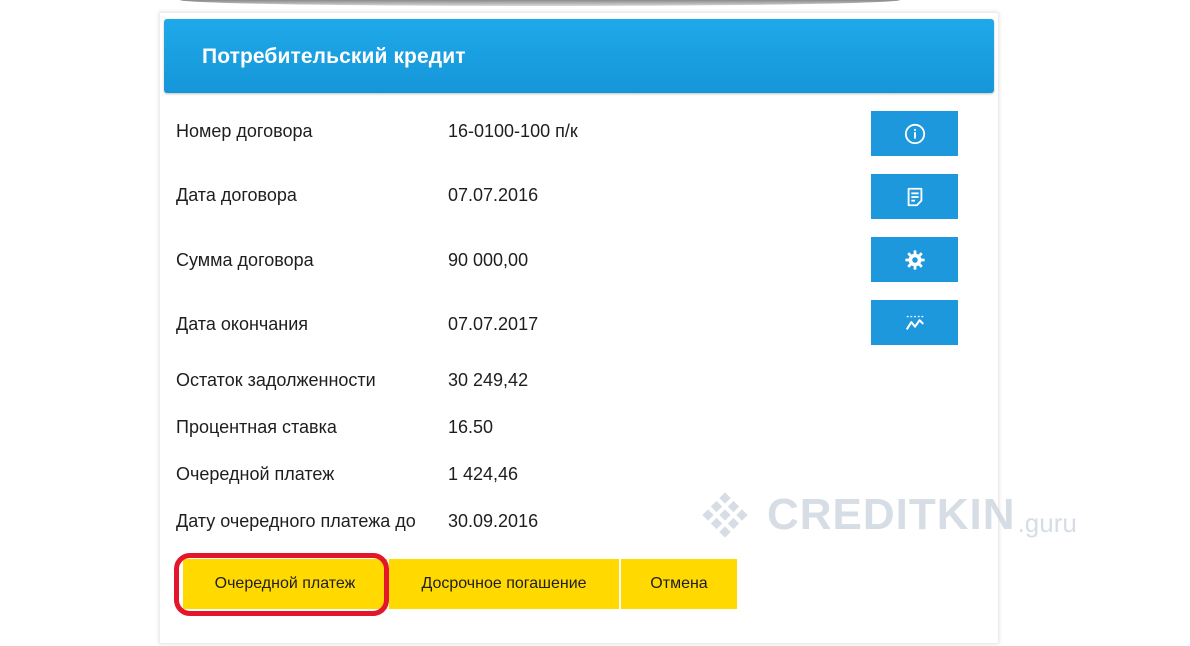  Describe the element at coordinates (493, 195) in the screenshot. I see `contract-date-value: 07.07.2016` at that location.